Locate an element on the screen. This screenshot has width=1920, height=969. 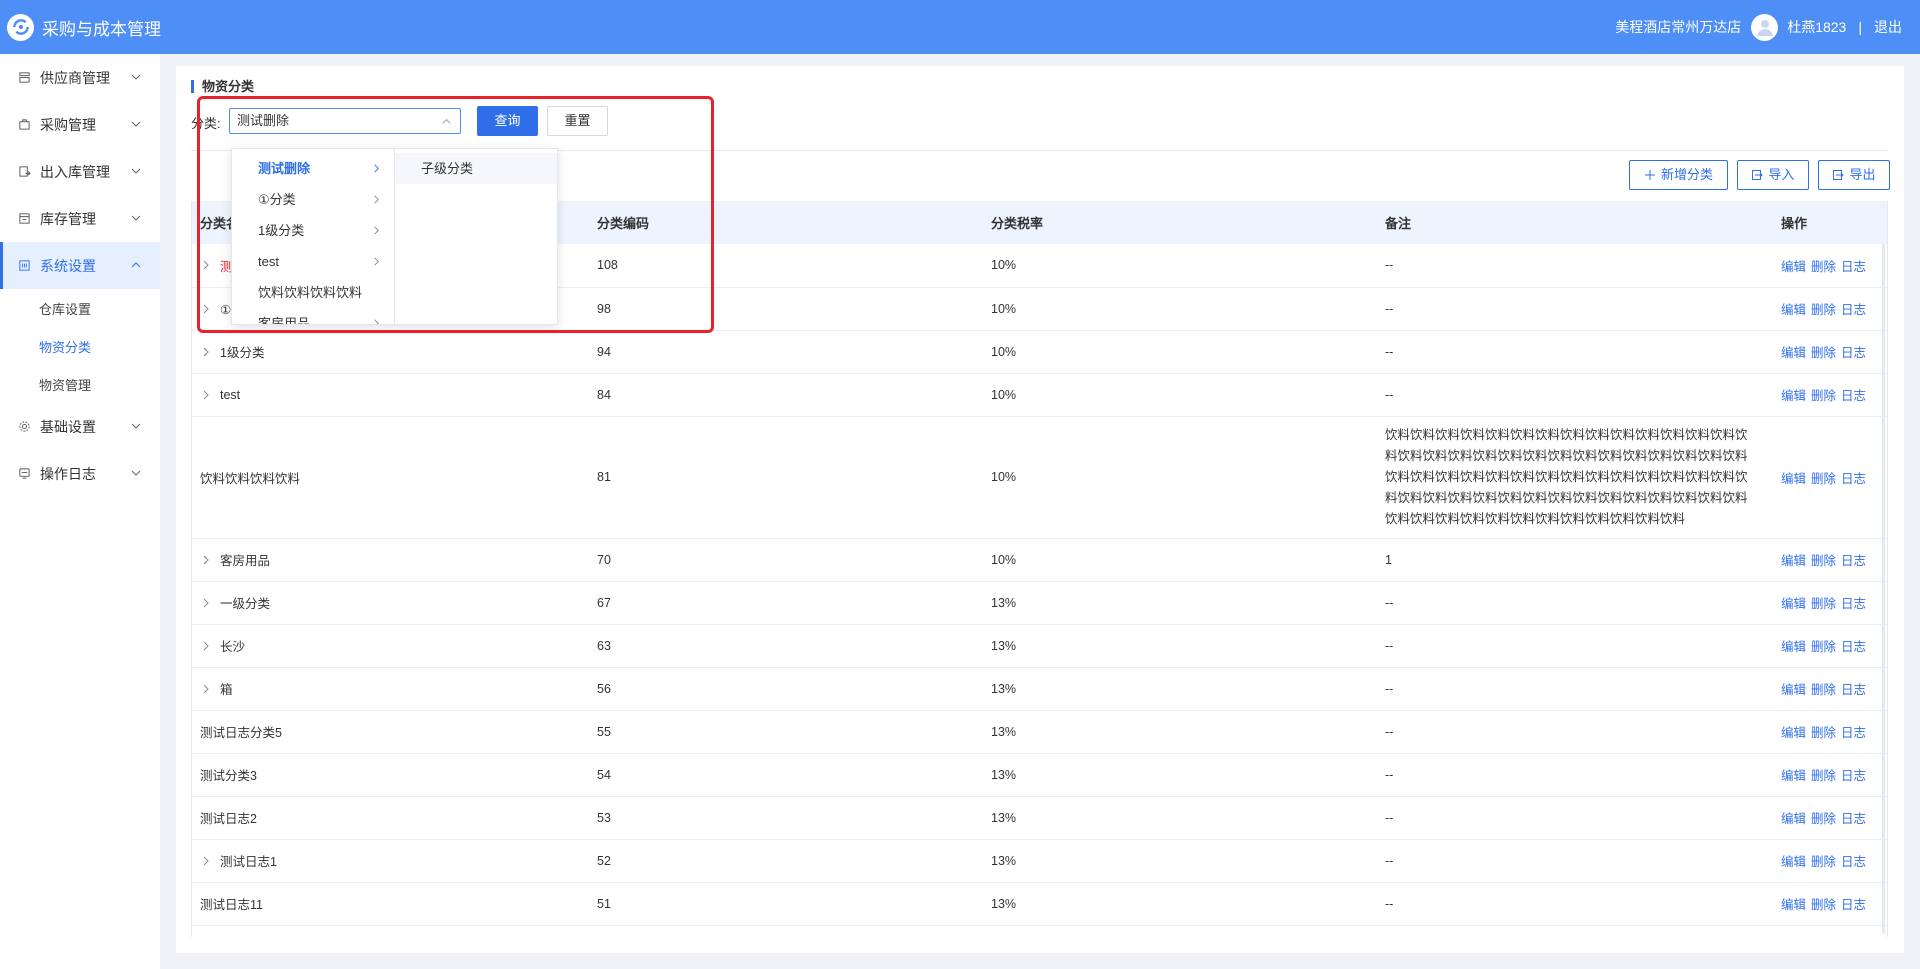
logout-link: 退出 is located at coordinates (1888, 27).